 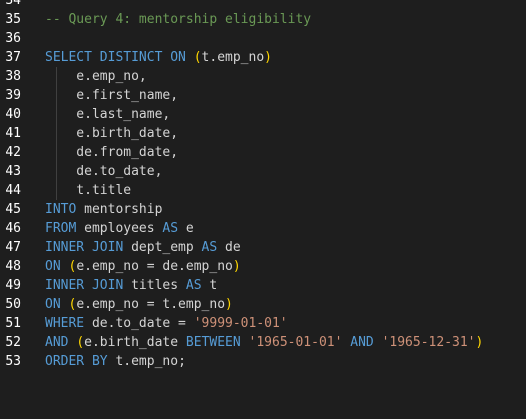 I want to click on code-line: 48 ON (e.emp_no = de.emp_no), so click(x=263, y=266).